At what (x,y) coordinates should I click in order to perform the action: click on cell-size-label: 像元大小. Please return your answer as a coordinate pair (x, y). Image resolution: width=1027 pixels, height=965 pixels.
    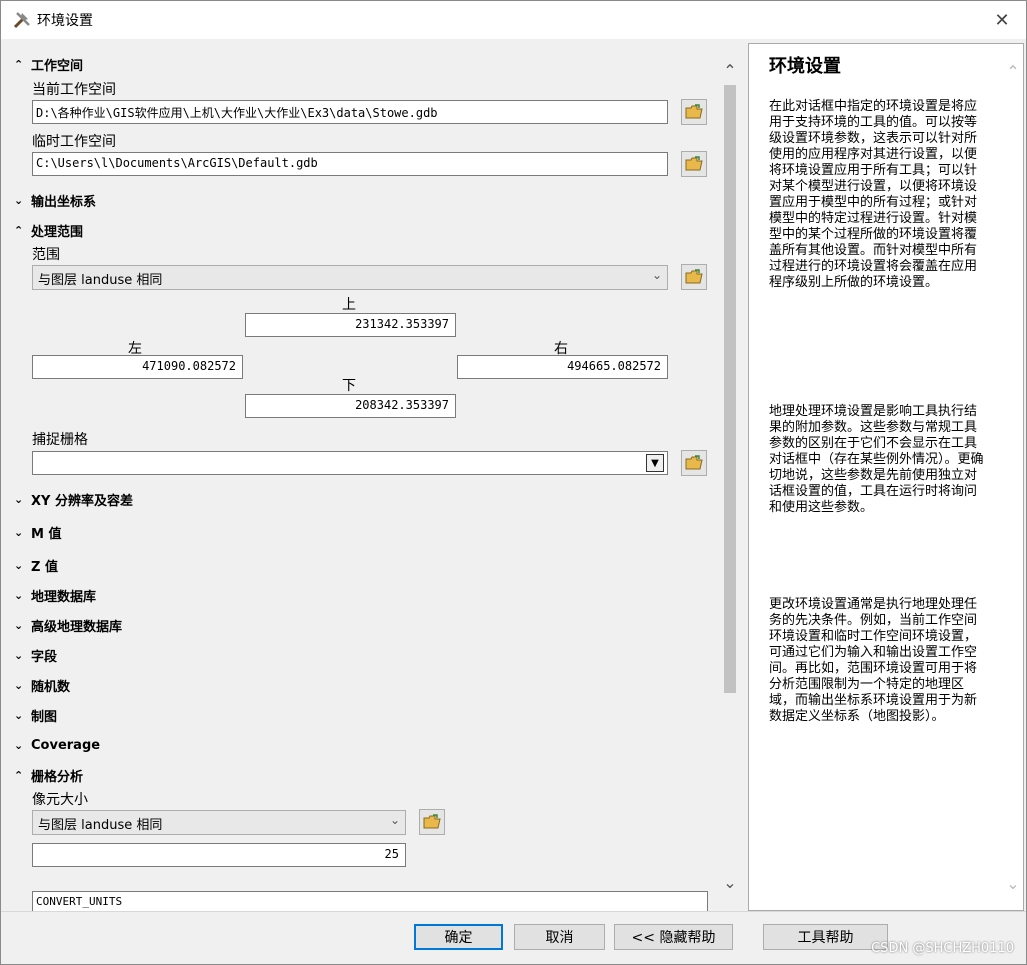
    Looking at the image, I should click on (60, 800).